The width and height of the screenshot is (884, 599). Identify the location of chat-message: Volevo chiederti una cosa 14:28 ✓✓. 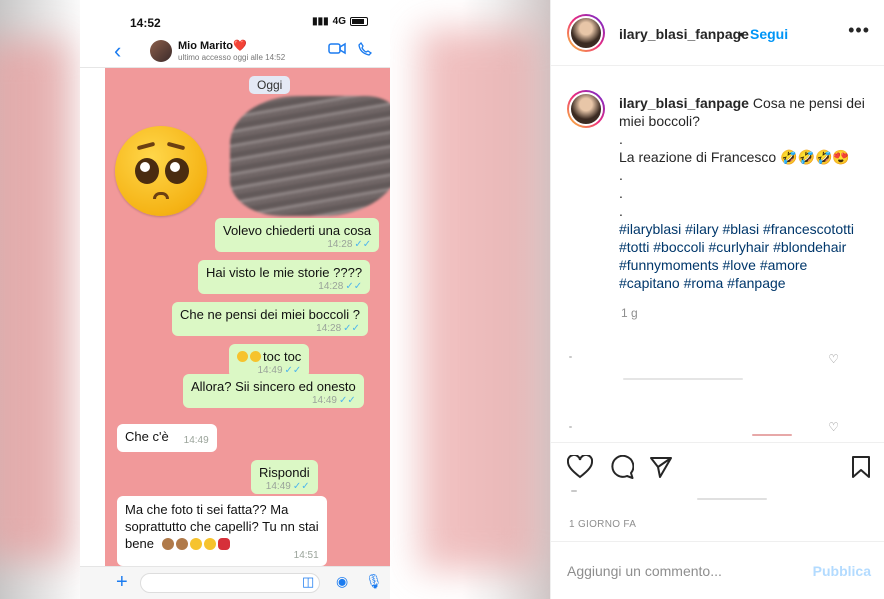
(297, 235).